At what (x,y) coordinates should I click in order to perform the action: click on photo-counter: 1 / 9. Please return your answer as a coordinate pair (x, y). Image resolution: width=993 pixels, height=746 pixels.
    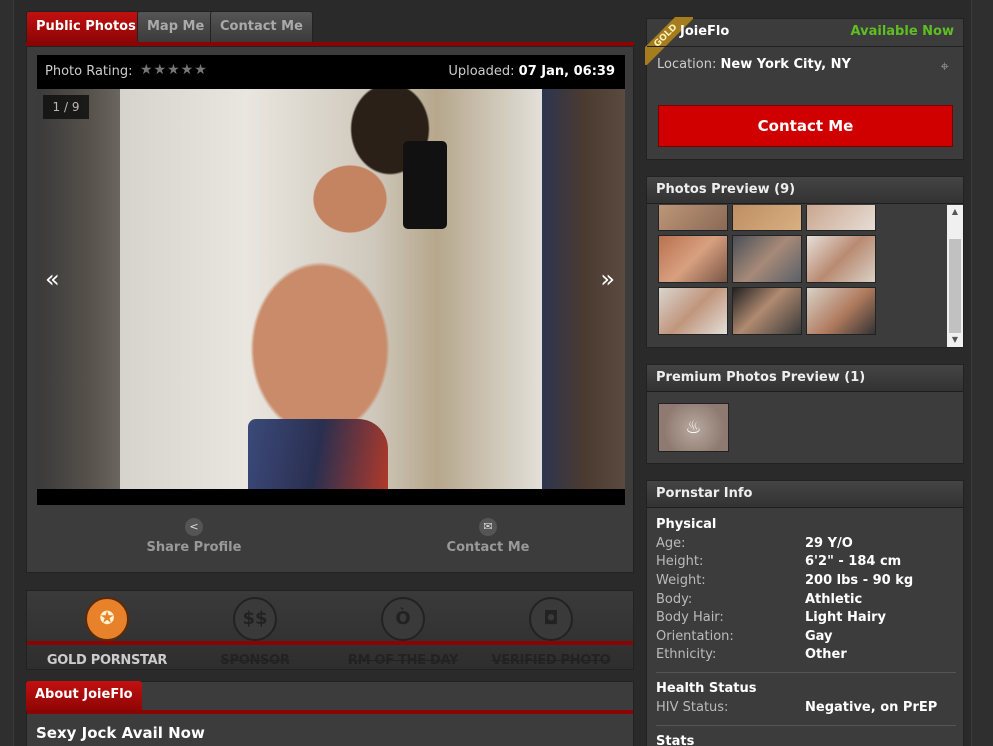
    Looking at the image, I should click on (66, 107).